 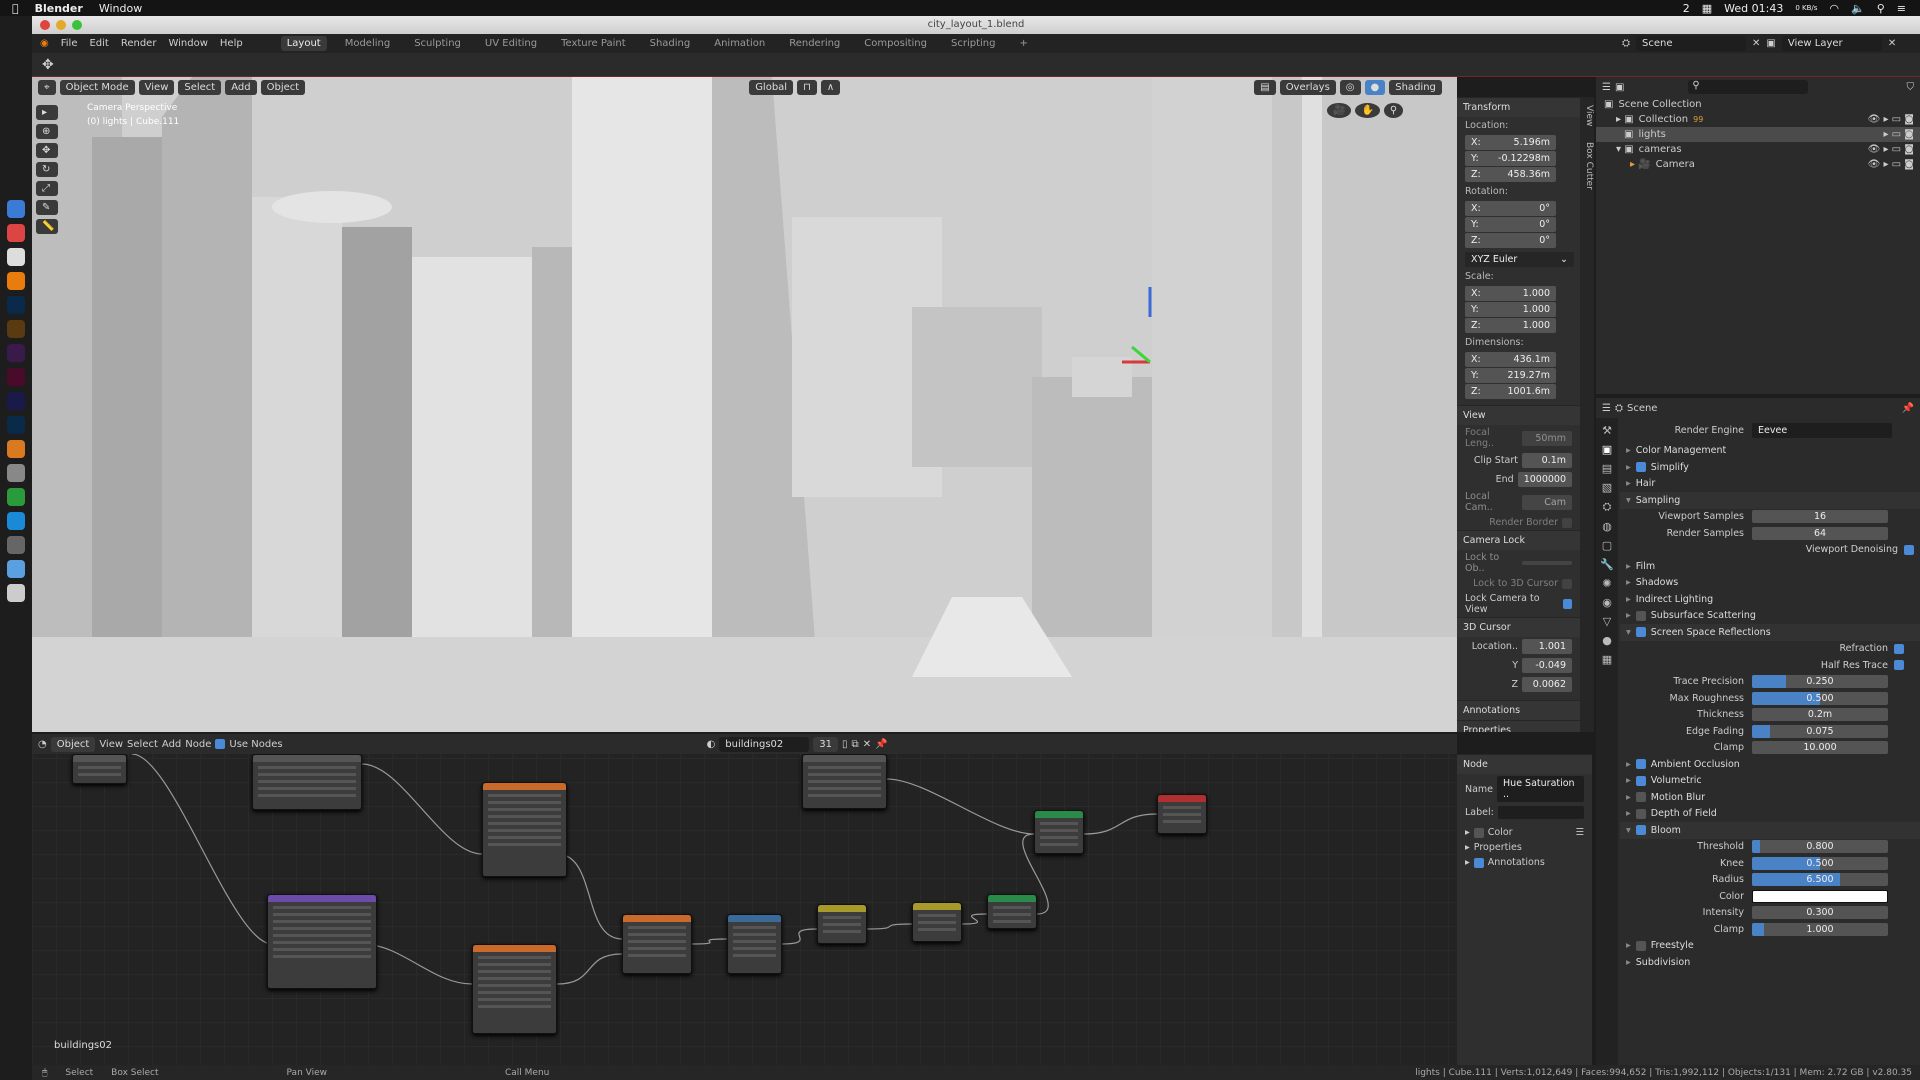 What do you see at coordinates (1820, 896) in the screenshot?
I see `color-slider` at bounding box center [1820, 896].